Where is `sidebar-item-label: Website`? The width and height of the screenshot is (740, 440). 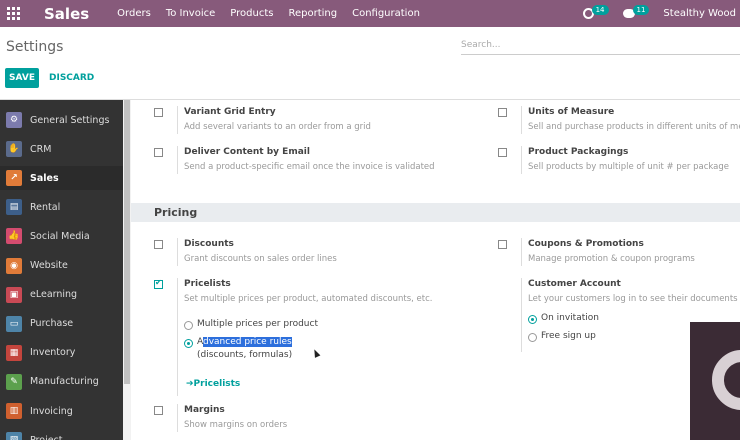
sidebar-item-label: Website is located at coordinates (49, 265).